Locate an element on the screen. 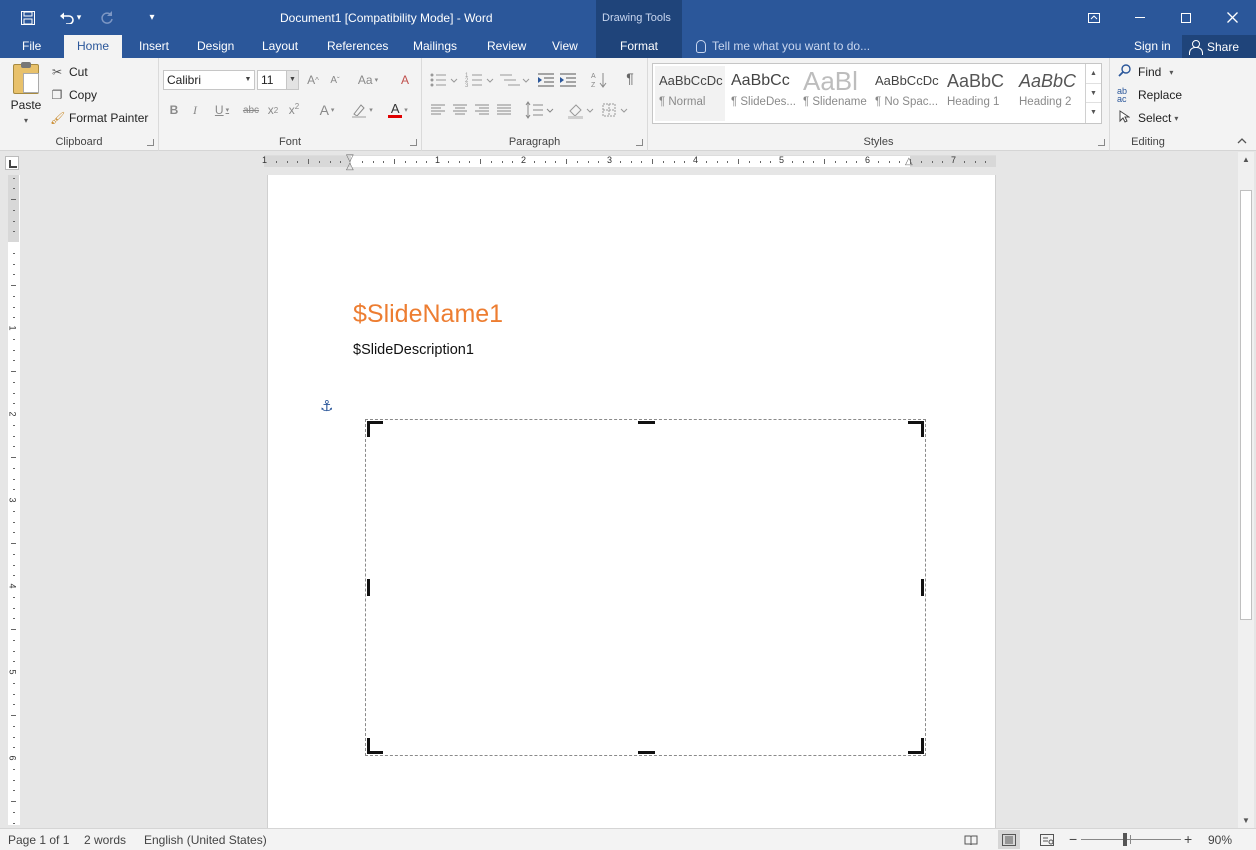 The height and width of the screenshot is (850, 1256). page-count: Page 1 of 1 is located at coordinates (38, 840).